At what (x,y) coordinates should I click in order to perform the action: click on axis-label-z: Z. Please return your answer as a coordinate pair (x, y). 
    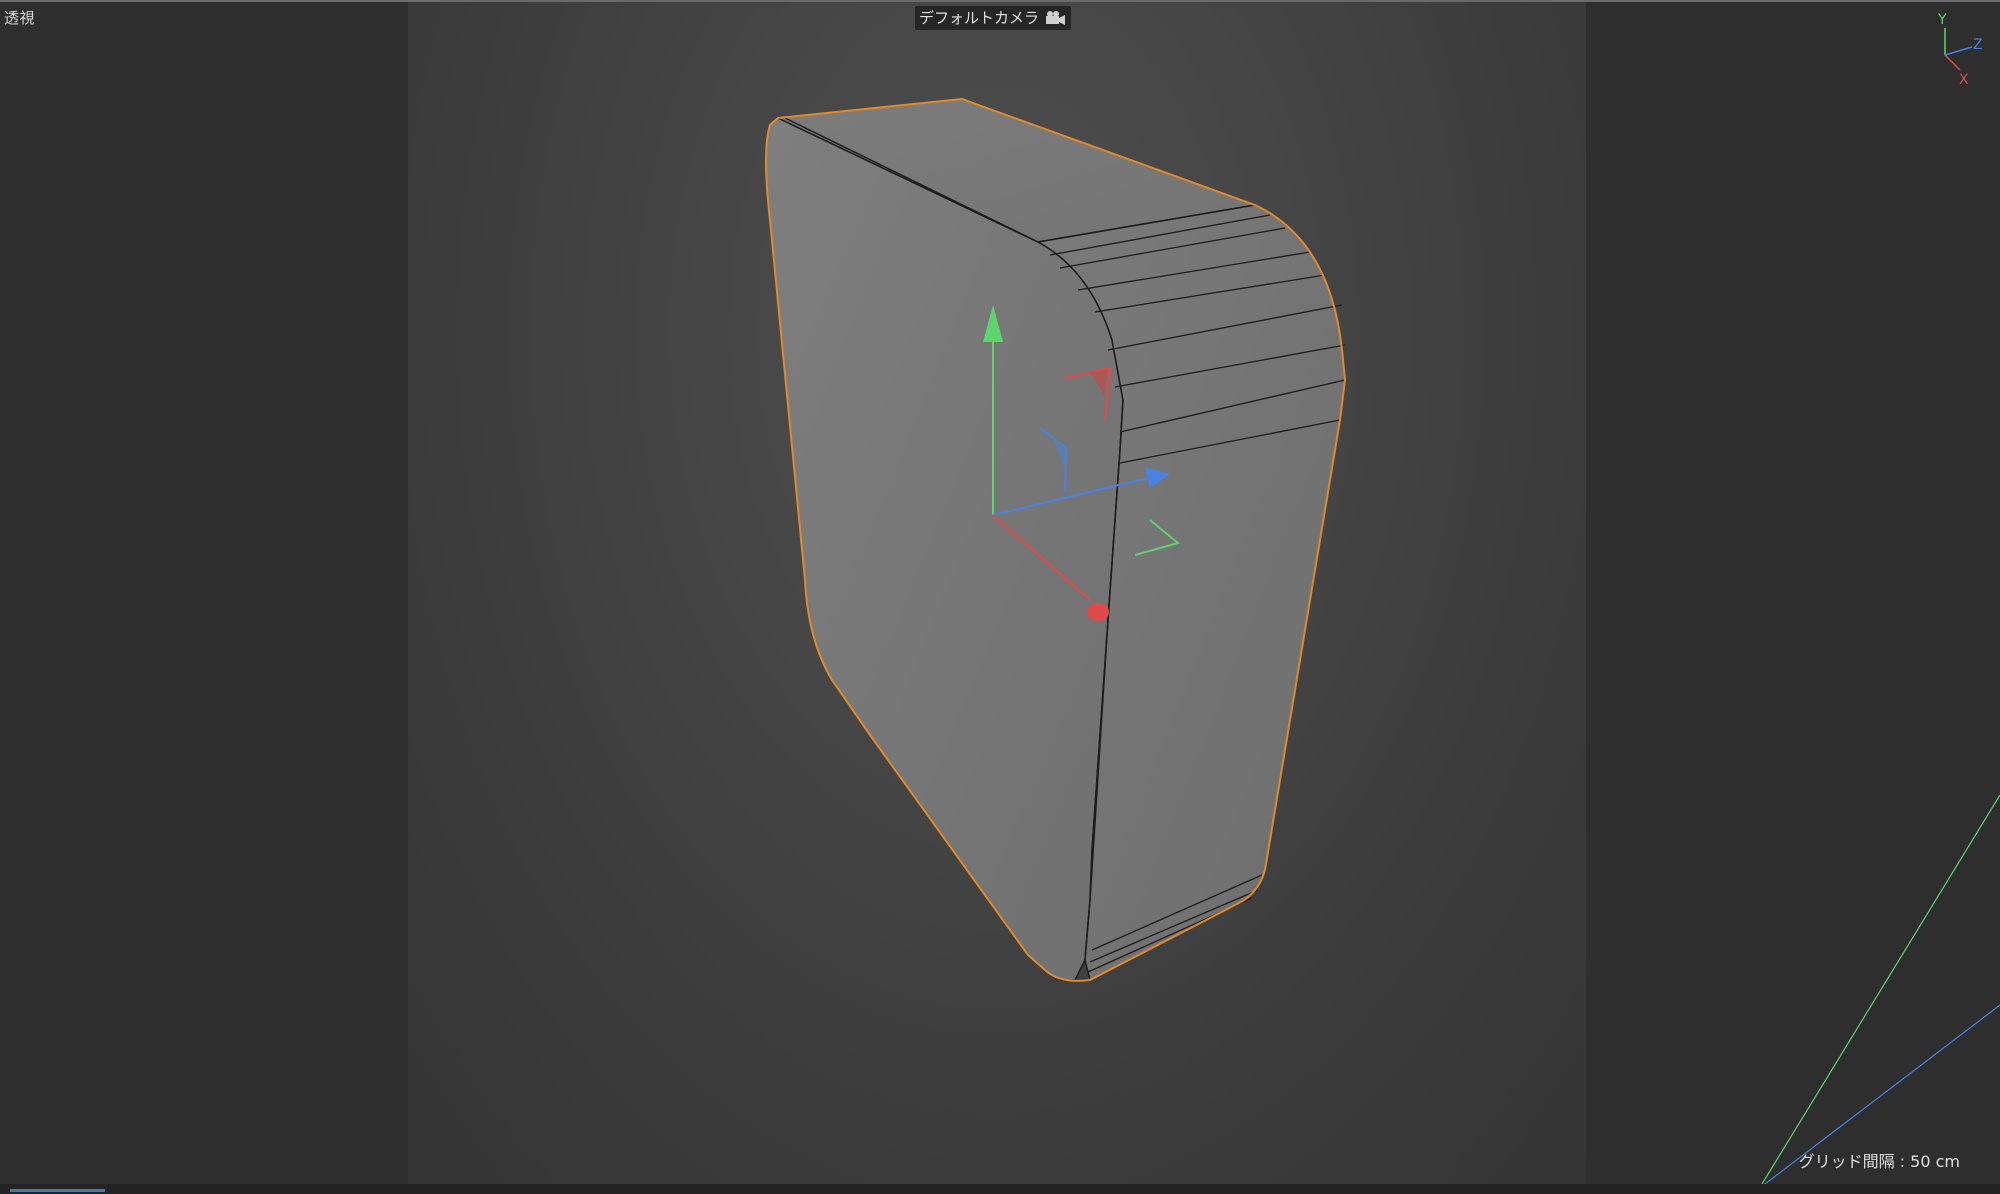
    Looking at the image, I should click on (1978, 45).